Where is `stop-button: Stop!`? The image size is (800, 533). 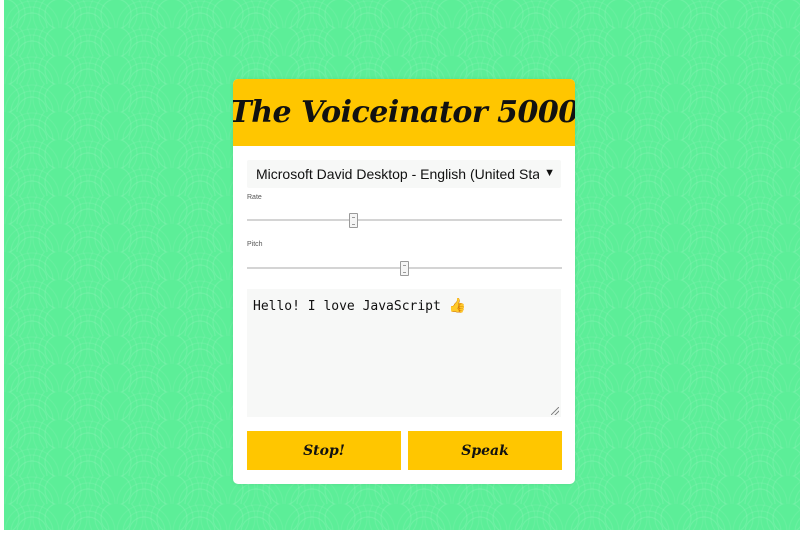 stop-button: Stop! is located at coordinates (324, 450).